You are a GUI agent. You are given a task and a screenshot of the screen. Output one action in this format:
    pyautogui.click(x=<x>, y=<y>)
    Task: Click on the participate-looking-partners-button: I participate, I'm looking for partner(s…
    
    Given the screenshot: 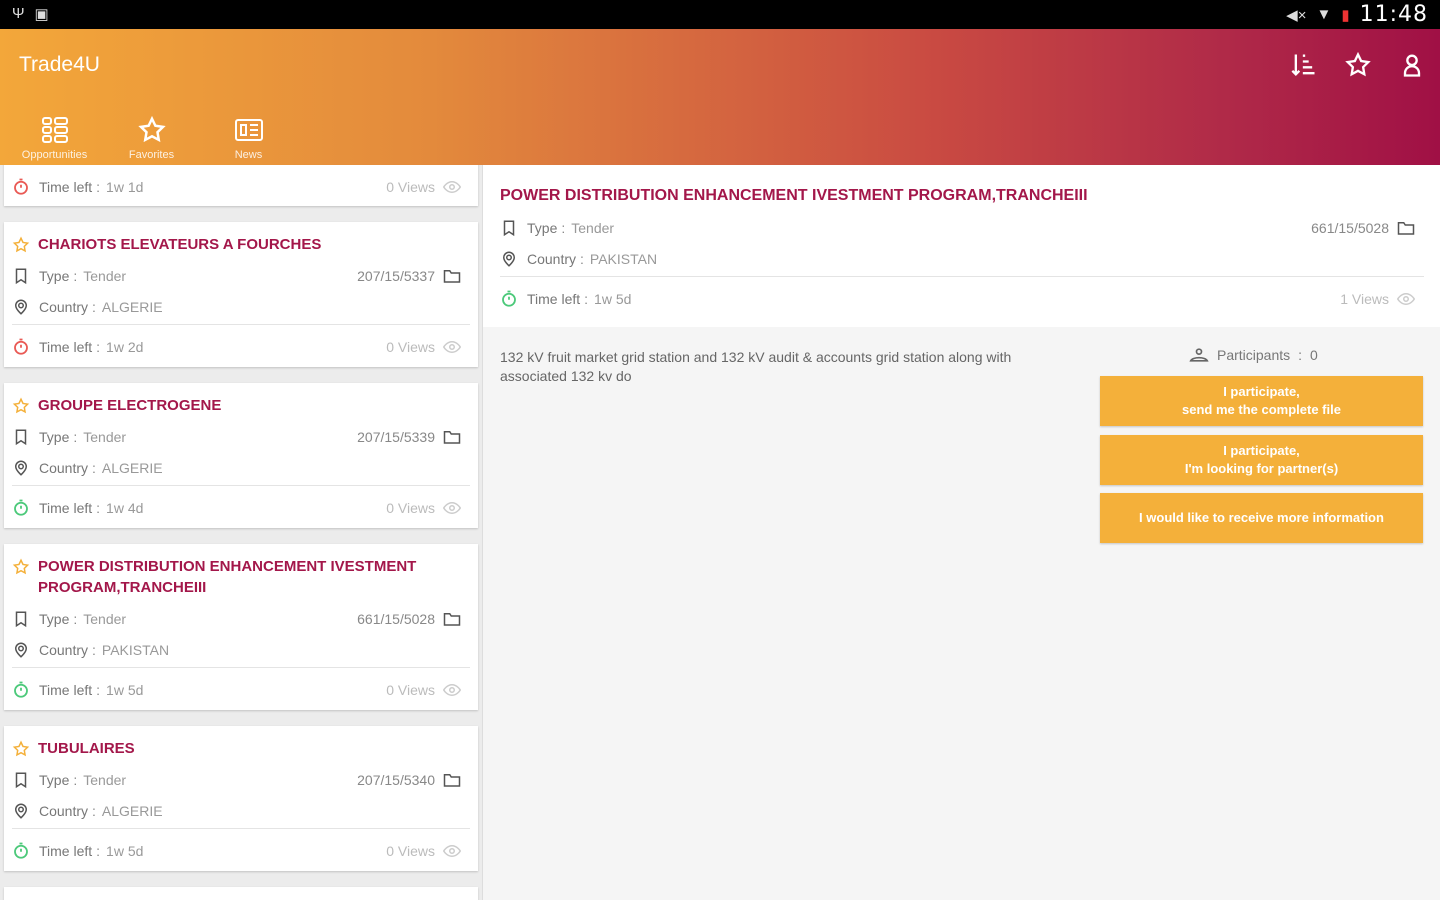 What is the action you would take?
    pyautogui.click(x=1261, y=460)
    